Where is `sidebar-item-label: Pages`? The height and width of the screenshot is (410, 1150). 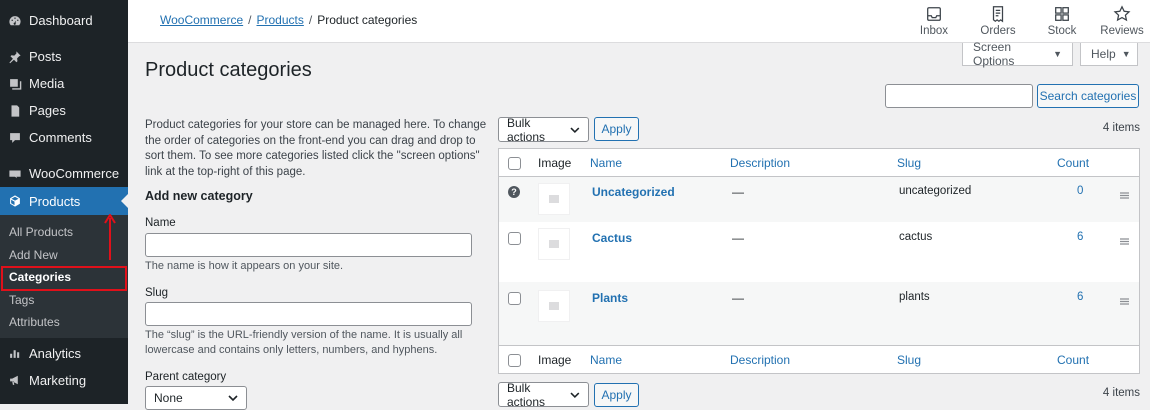 sidebar-item-label: Pages is located at coordinates (47, 110).